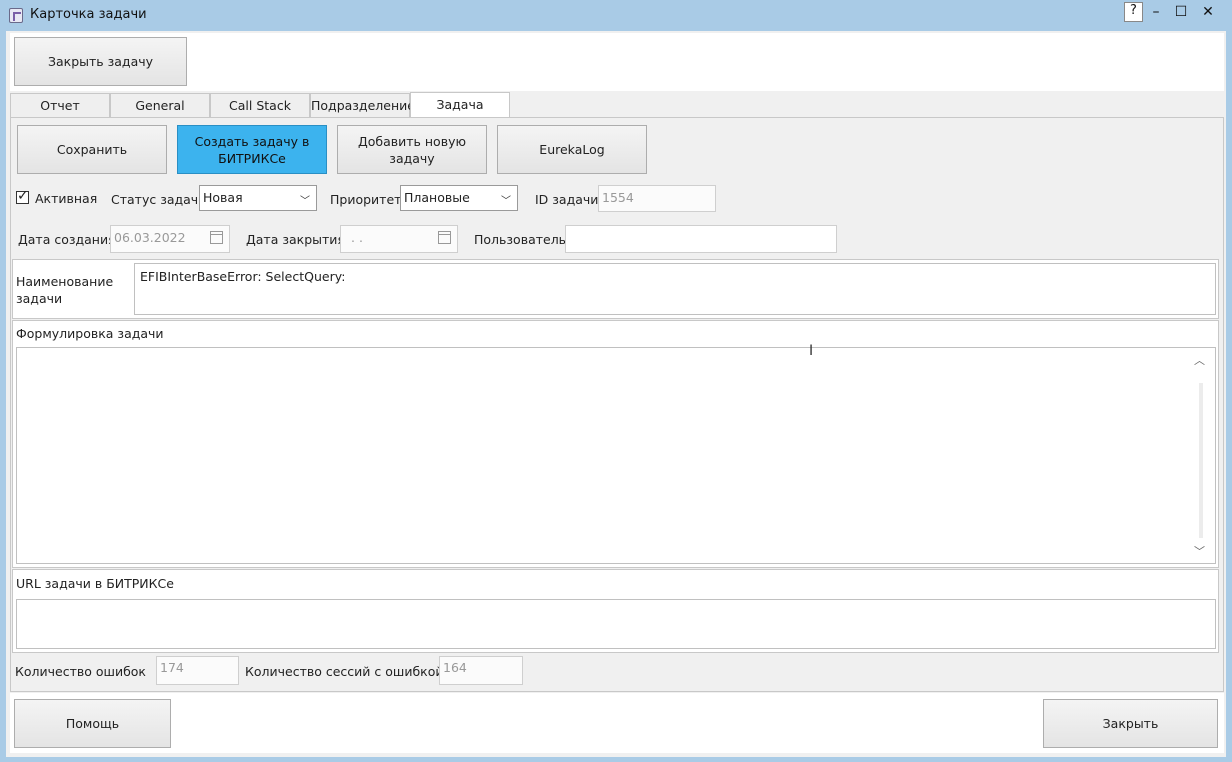 This screenshot has height=762, width=1232. What do you see at coordinates (92, 149) in the screenshot?
I see `save-button: Сохранить` at bounding box center [92, 149].